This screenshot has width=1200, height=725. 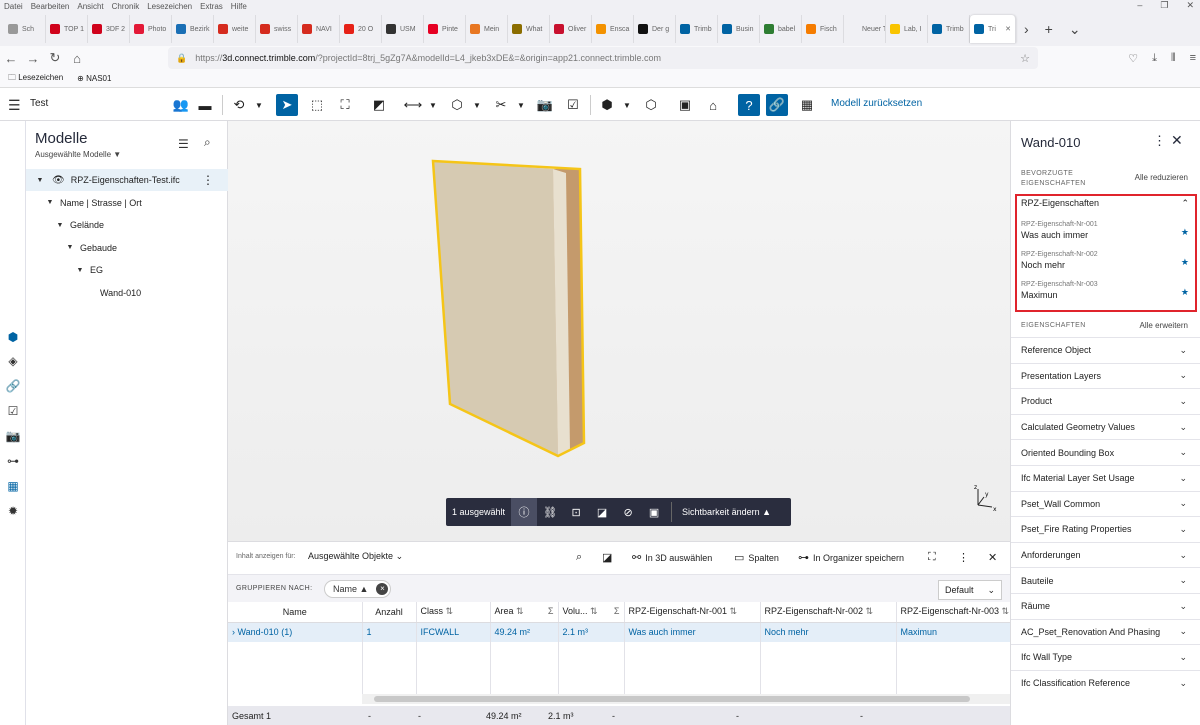 I want to click on tree-node: ▼ 👁 RPZ-Eigenschaften-Test.ifc ⋮, so click(x=127, y=180).